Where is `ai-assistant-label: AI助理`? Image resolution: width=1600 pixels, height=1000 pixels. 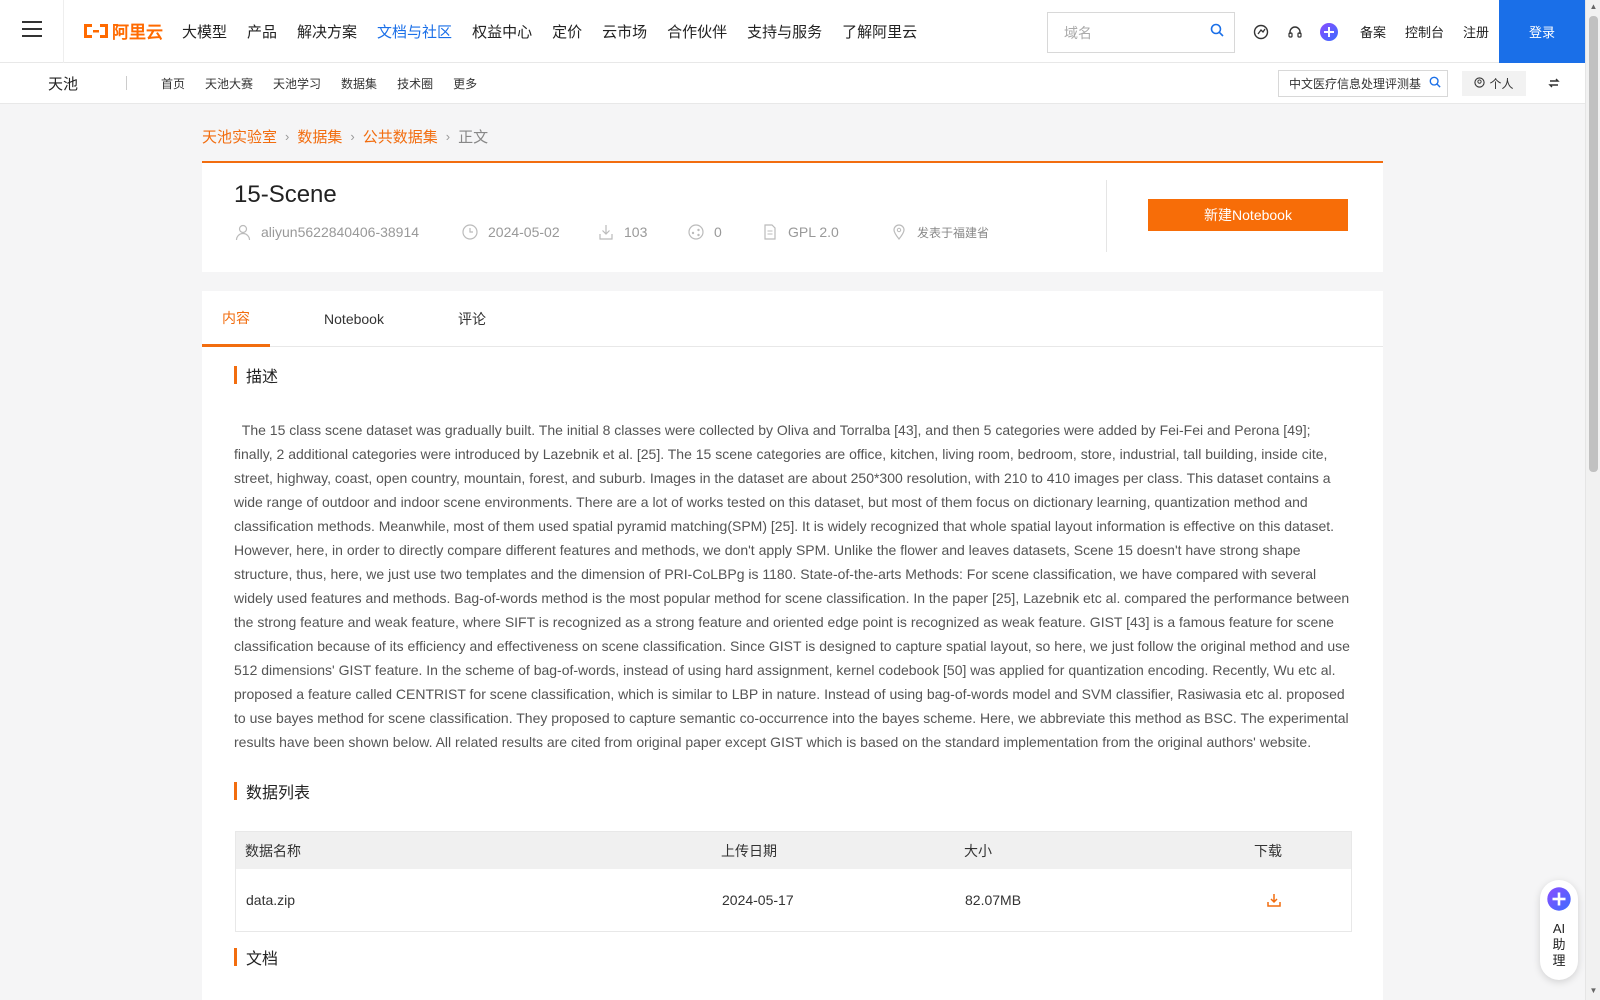
ai-assistant-label: AI助理 is located at coordinates (1559, 944).